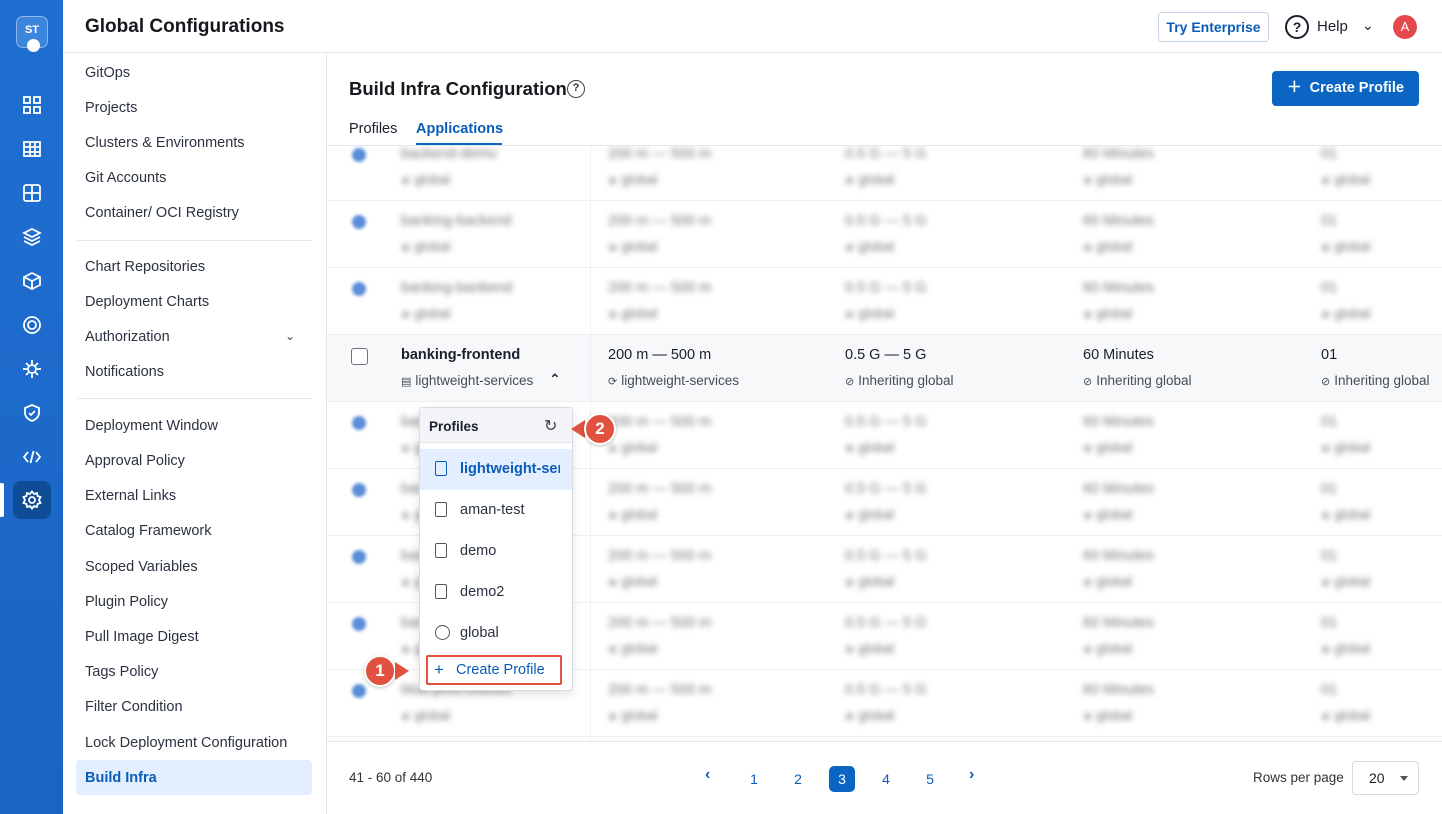  What do you see at coordinates (930, 779) in the screenshot?
I see `page-5: 5` at bounding box center [930, 779].